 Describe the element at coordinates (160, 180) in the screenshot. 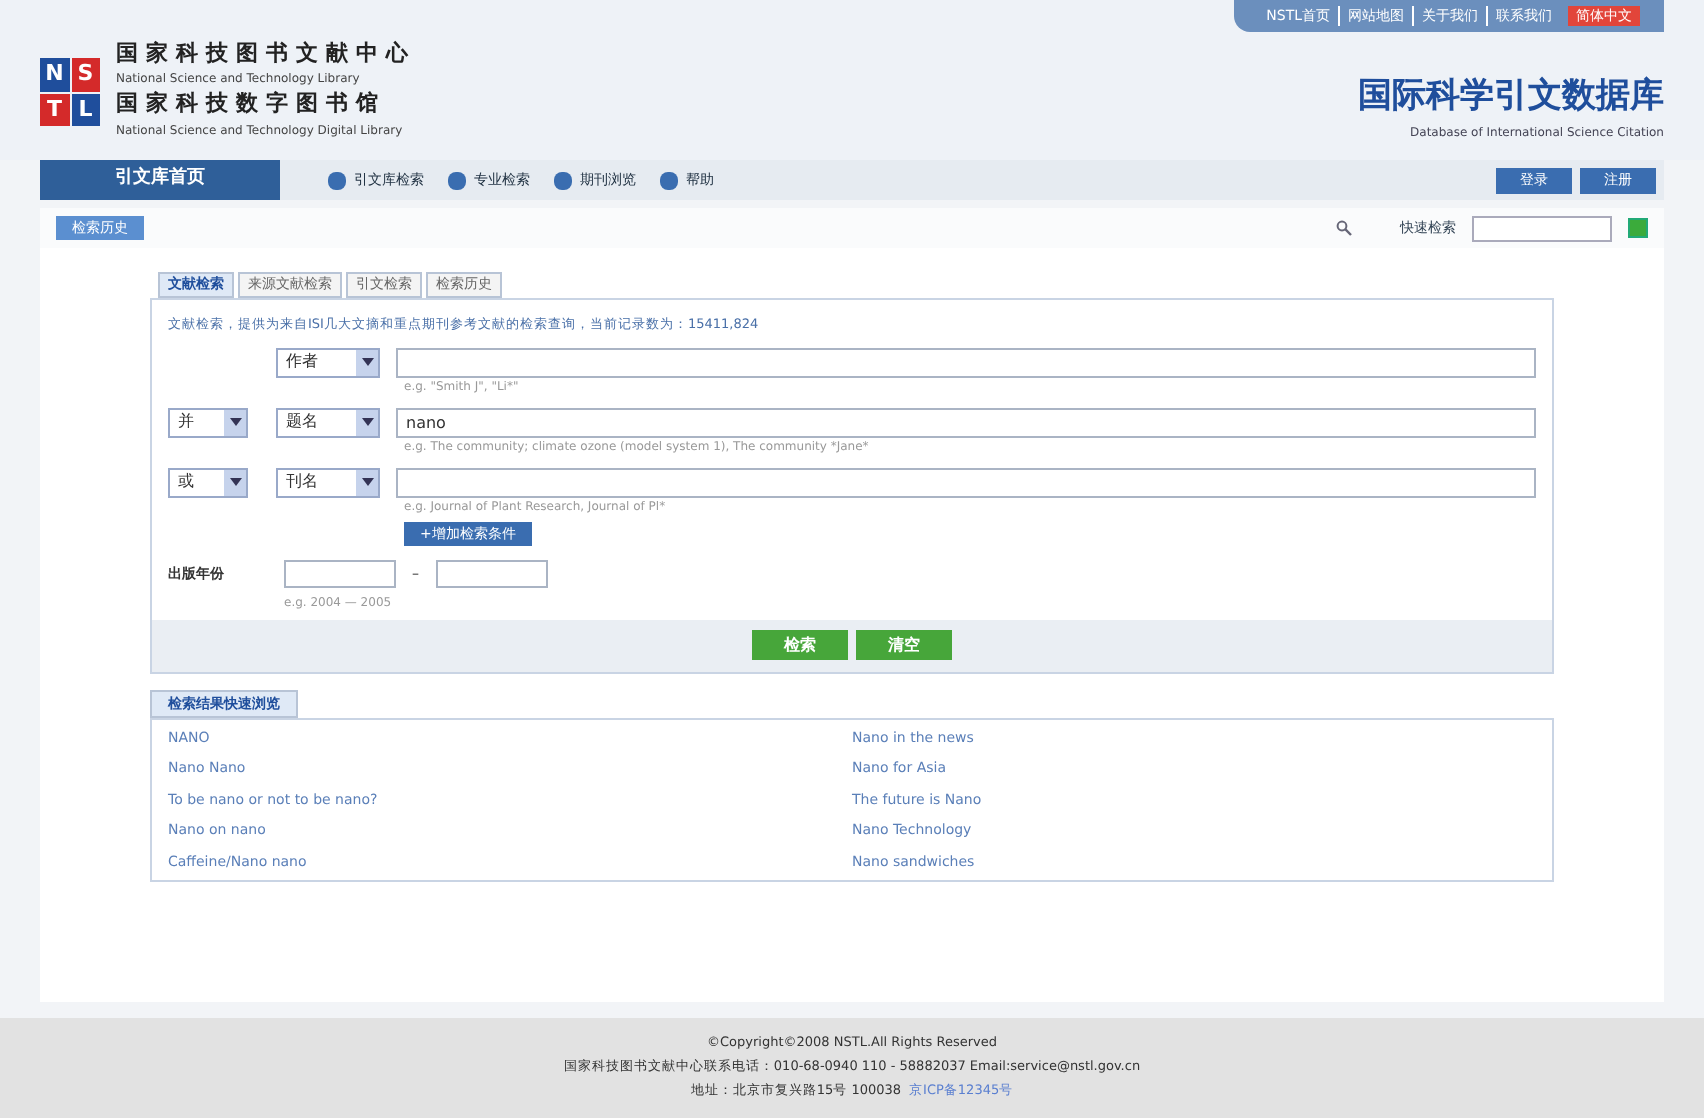

I see `home-tab: 引文库首页` at that location.